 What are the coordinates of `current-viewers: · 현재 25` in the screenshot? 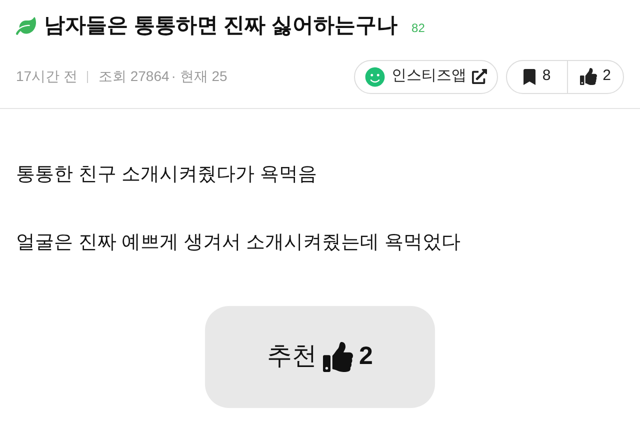 It's located at (199, 76).